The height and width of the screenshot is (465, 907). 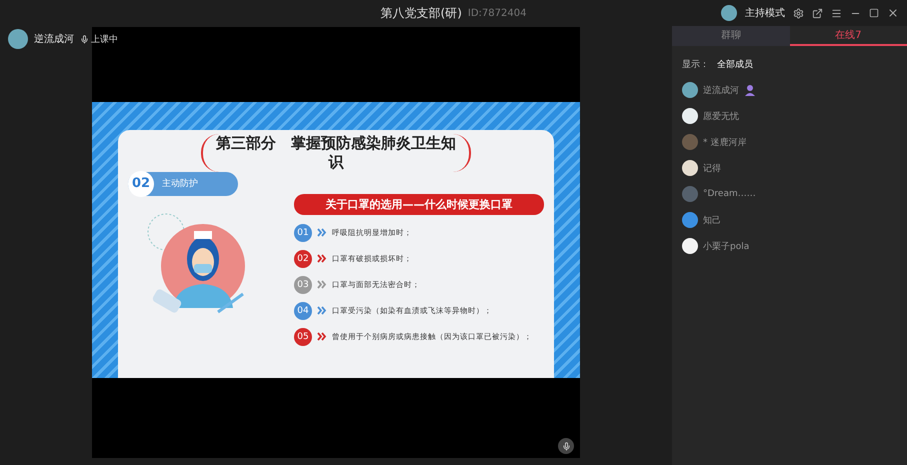 I want to click on user-avatar, so click(x=729, y=13).